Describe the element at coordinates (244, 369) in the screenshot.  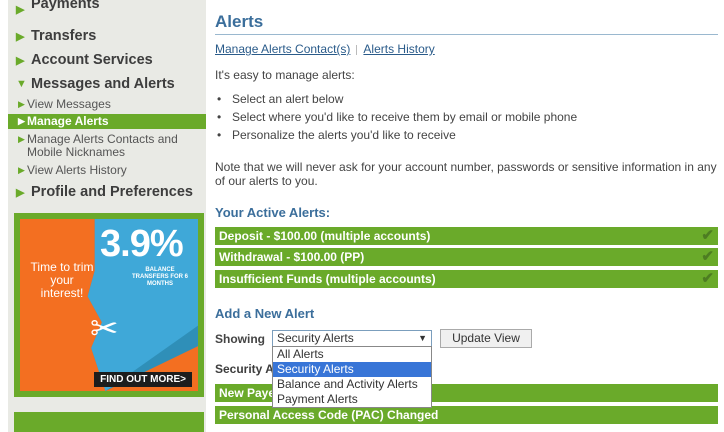
I see `security-alerts-heading: Security A` at that location.